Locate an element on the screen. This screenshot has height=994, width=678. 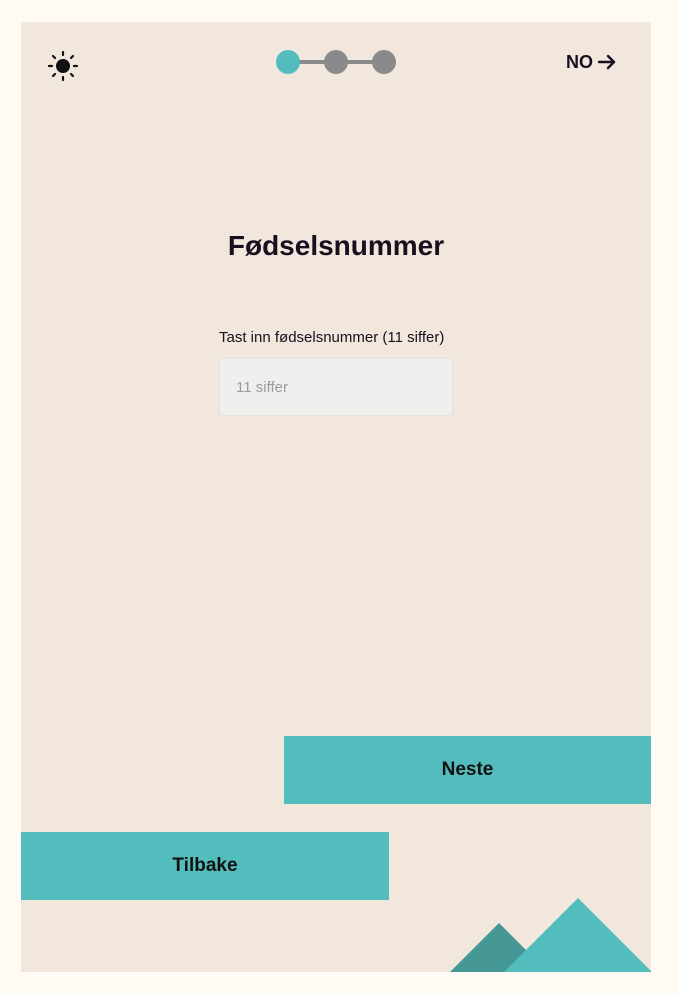
mountains-decoration is located at coordinates (550, 935).